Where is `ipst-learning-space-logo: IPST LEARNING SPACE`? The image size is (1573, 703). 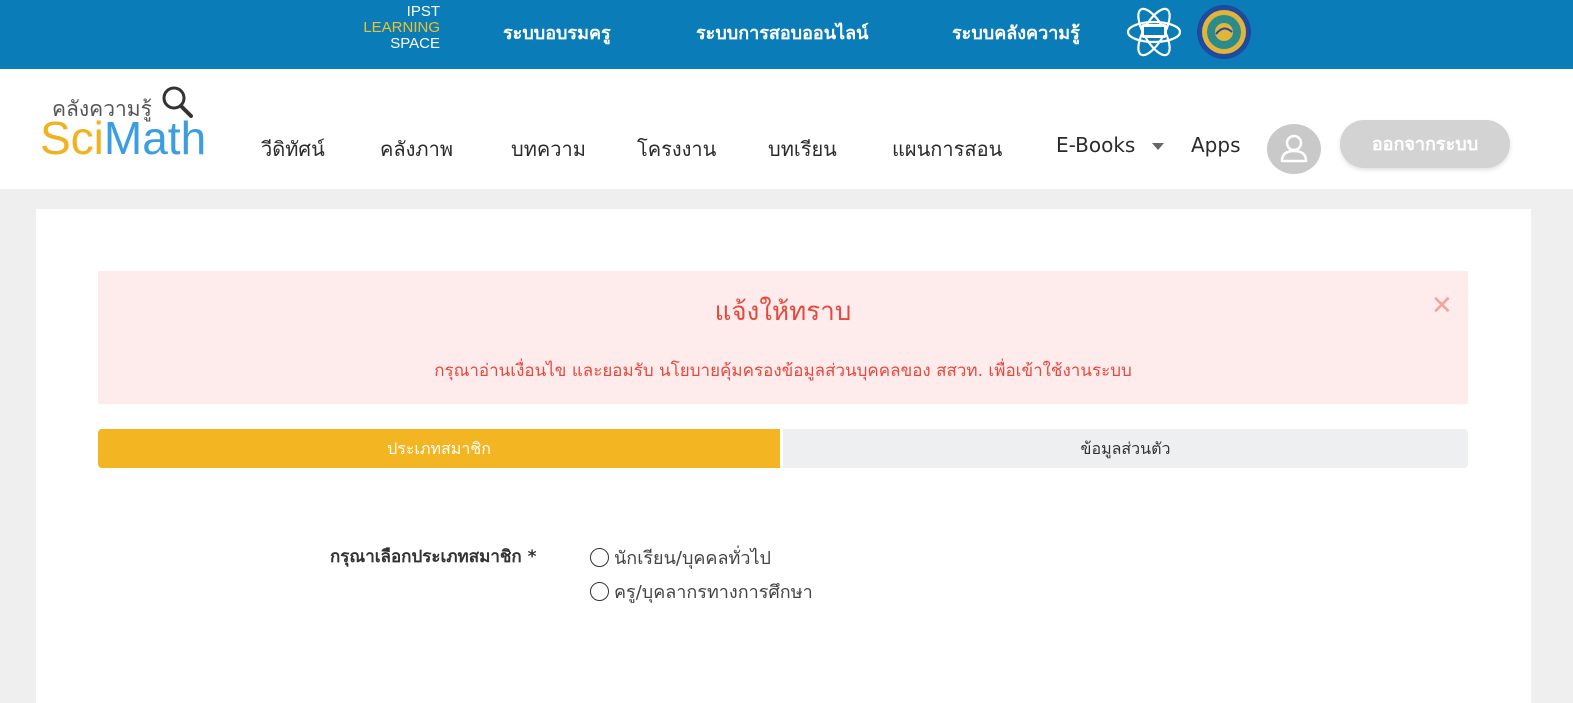
ipst-learning-space-logo: IPST LEARNING SPACE is located at coordinates (399, 29).